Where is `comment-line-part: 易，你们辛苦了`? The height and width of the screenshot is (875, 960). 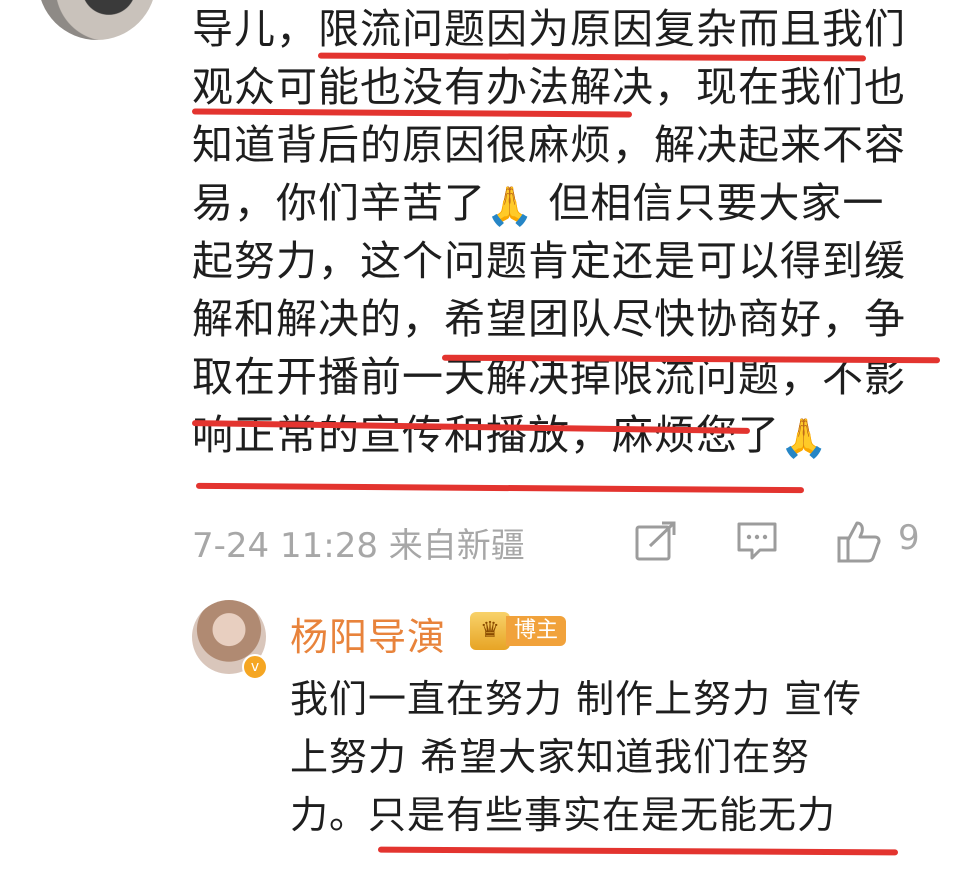 comment-line-part: 易，你们辛苦了 is located at coordinates (339, 203).